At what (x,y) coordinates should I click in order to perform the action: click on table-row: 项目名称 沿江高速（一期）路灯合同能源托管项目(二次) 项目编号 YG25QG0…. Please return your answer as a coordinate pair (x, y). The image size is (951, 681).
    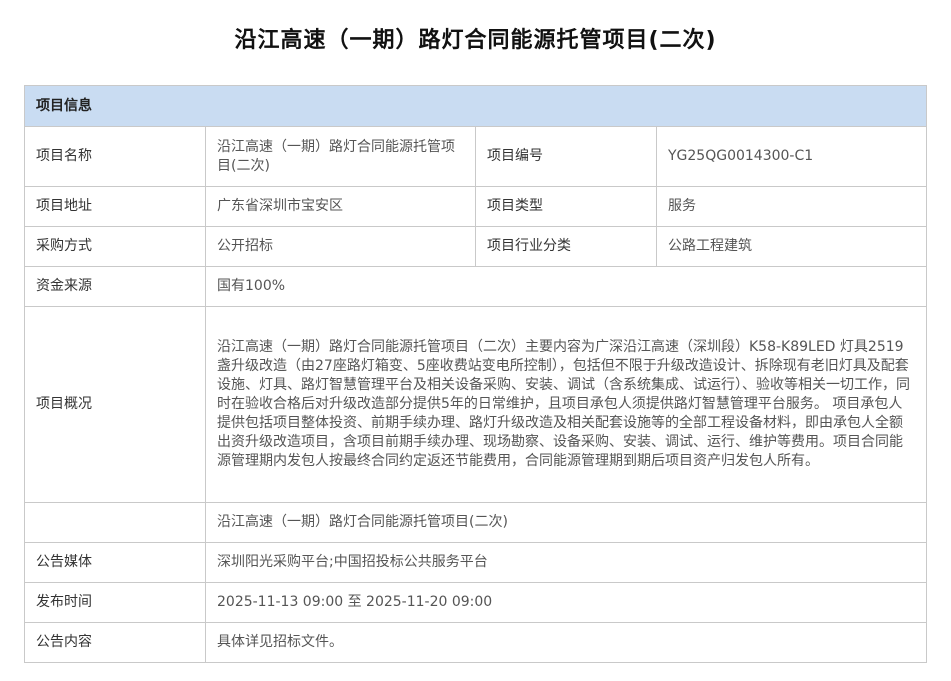
    Looking at the image, I should click on (475, 156).